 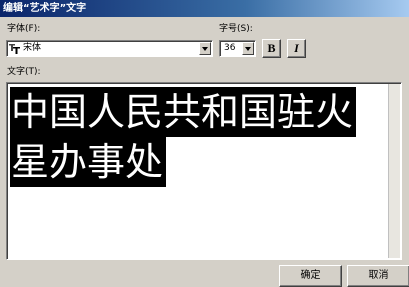 What do you see at coordinates (236, 29) in the screenshot?
I see `size-label: 字号(S):` at bounding box center [236, 29].